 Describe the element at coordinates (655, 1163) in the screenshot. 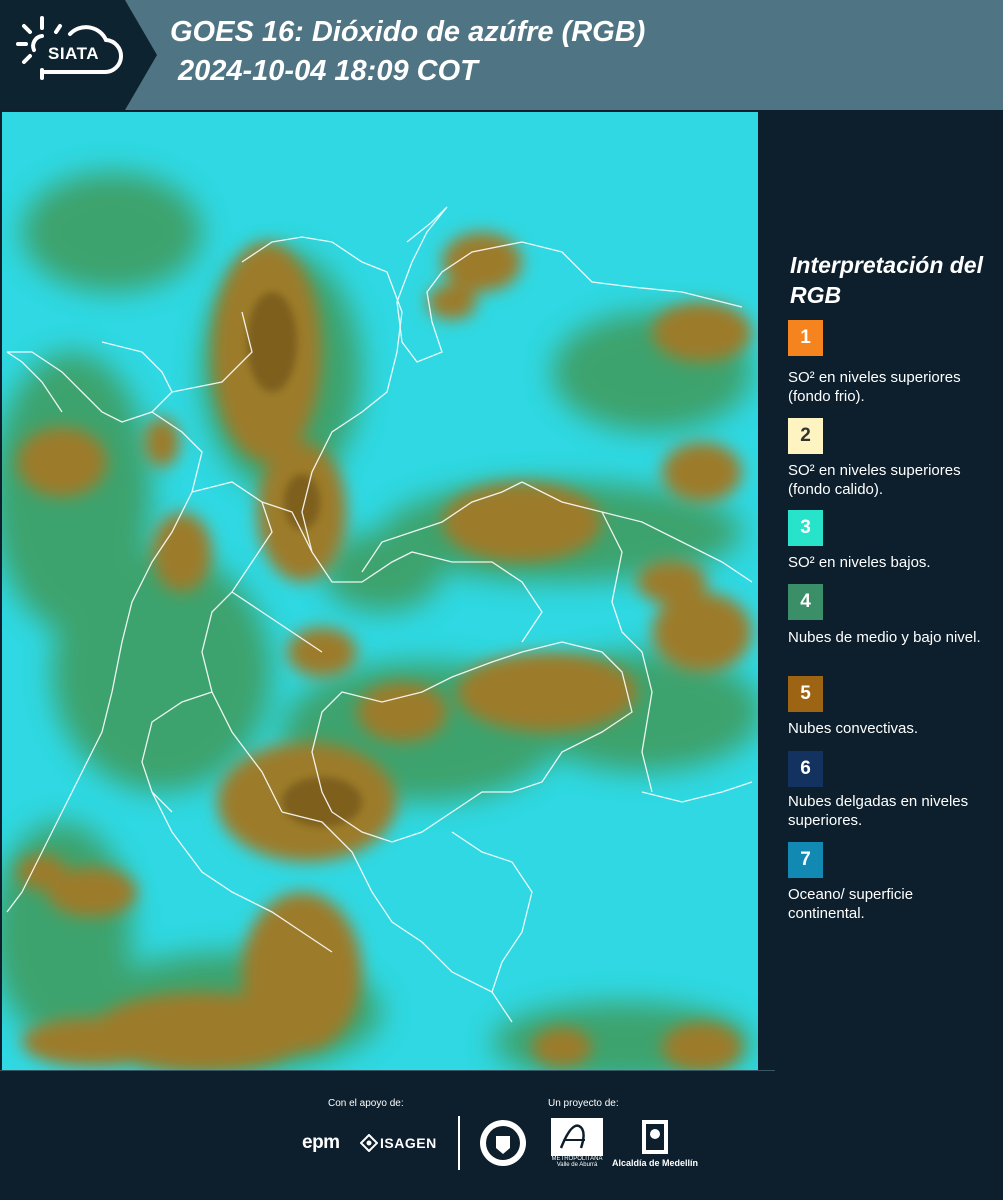

I see `alcaldia-logo-text: Alcaldía de Medellín` at that location.